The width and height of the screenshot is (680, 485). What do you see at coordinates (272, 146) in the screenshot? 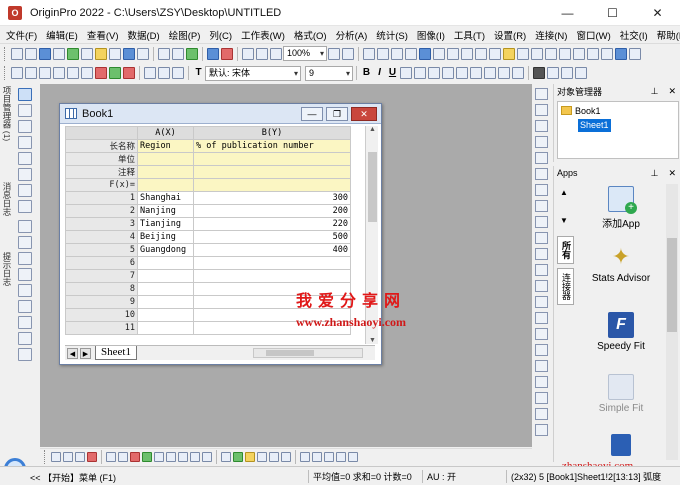
I see `long-name-b: % of publication number` at bounding box center [272, 146].